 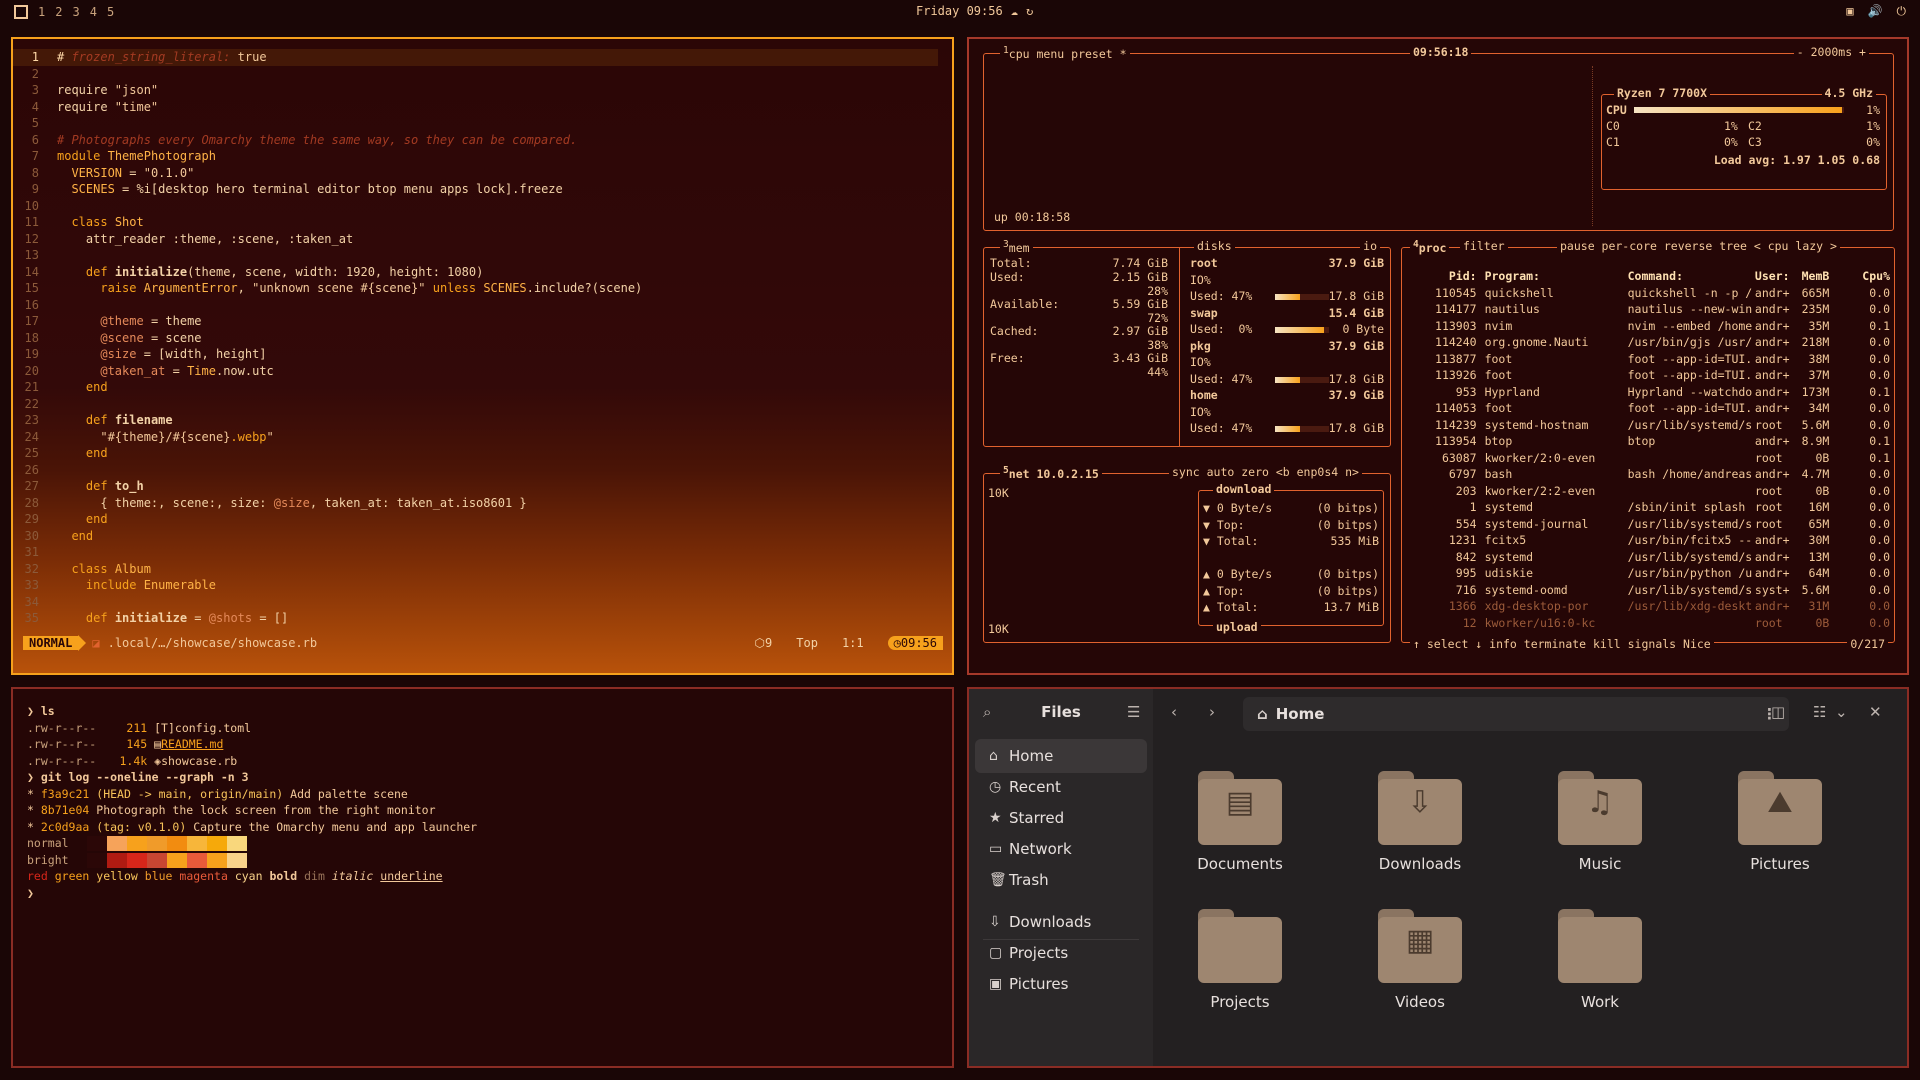 What do you see at coordinates (482, 404) in the screenshot?
I see `code-line: 22` at bounding box center [482, 404].